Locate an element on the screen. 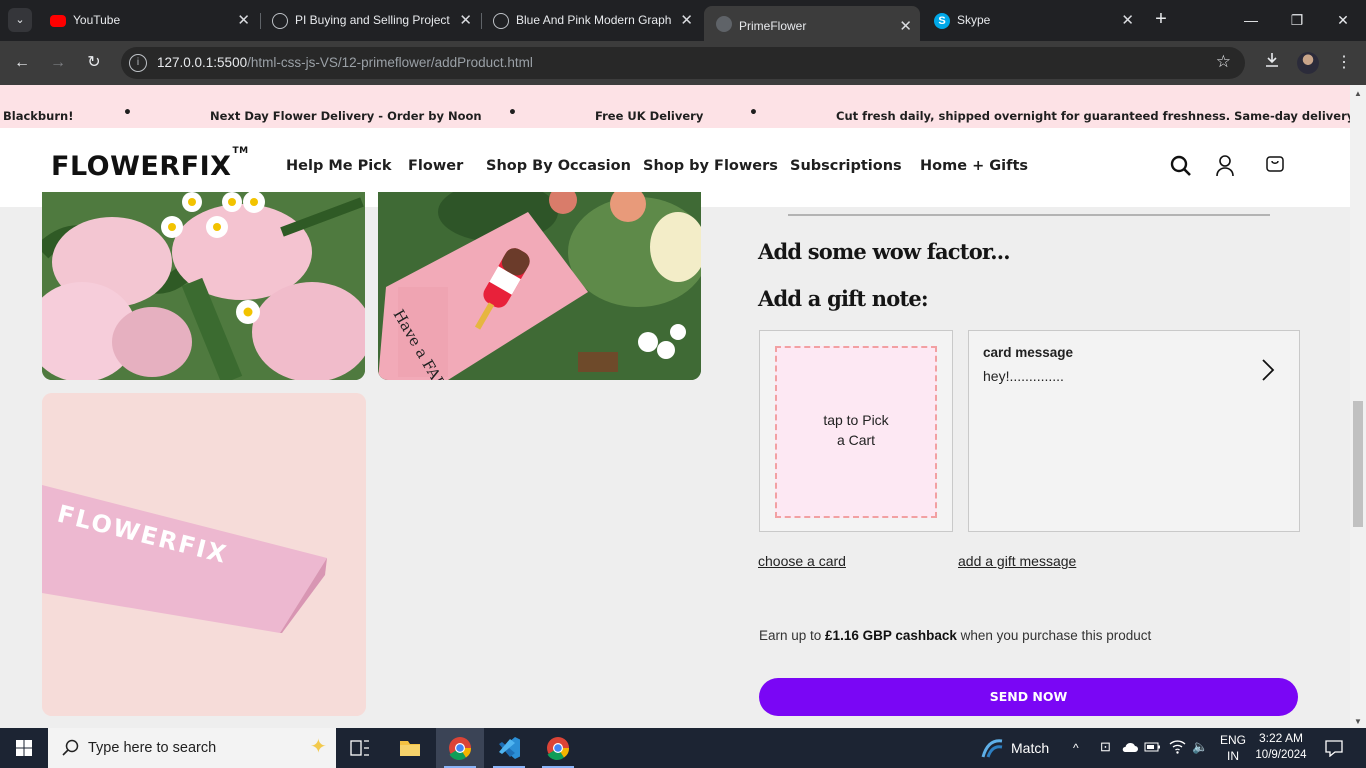  tab-title: PI Buying and Selling Project is located at coordinates (372, 20).